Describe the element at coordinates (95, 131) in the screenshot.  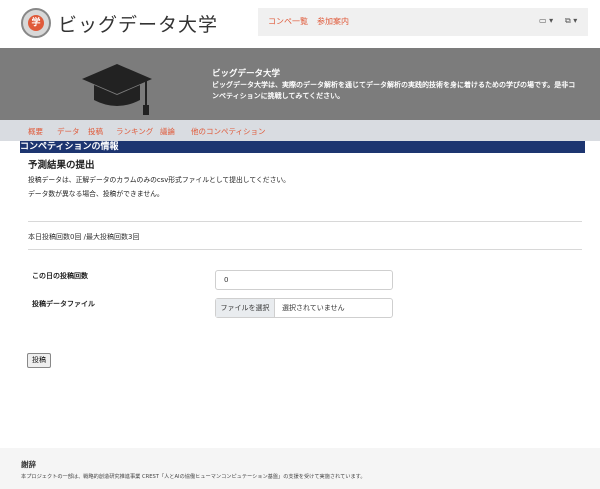
I see `tab-submit: 投稿` at that location.